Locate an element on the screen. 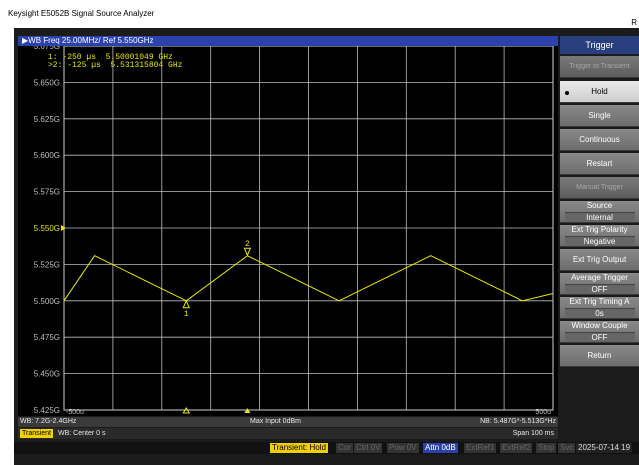 The width and height of the screenshot is (639, 465). source-value: Internal is located at coordinates (599, 217).